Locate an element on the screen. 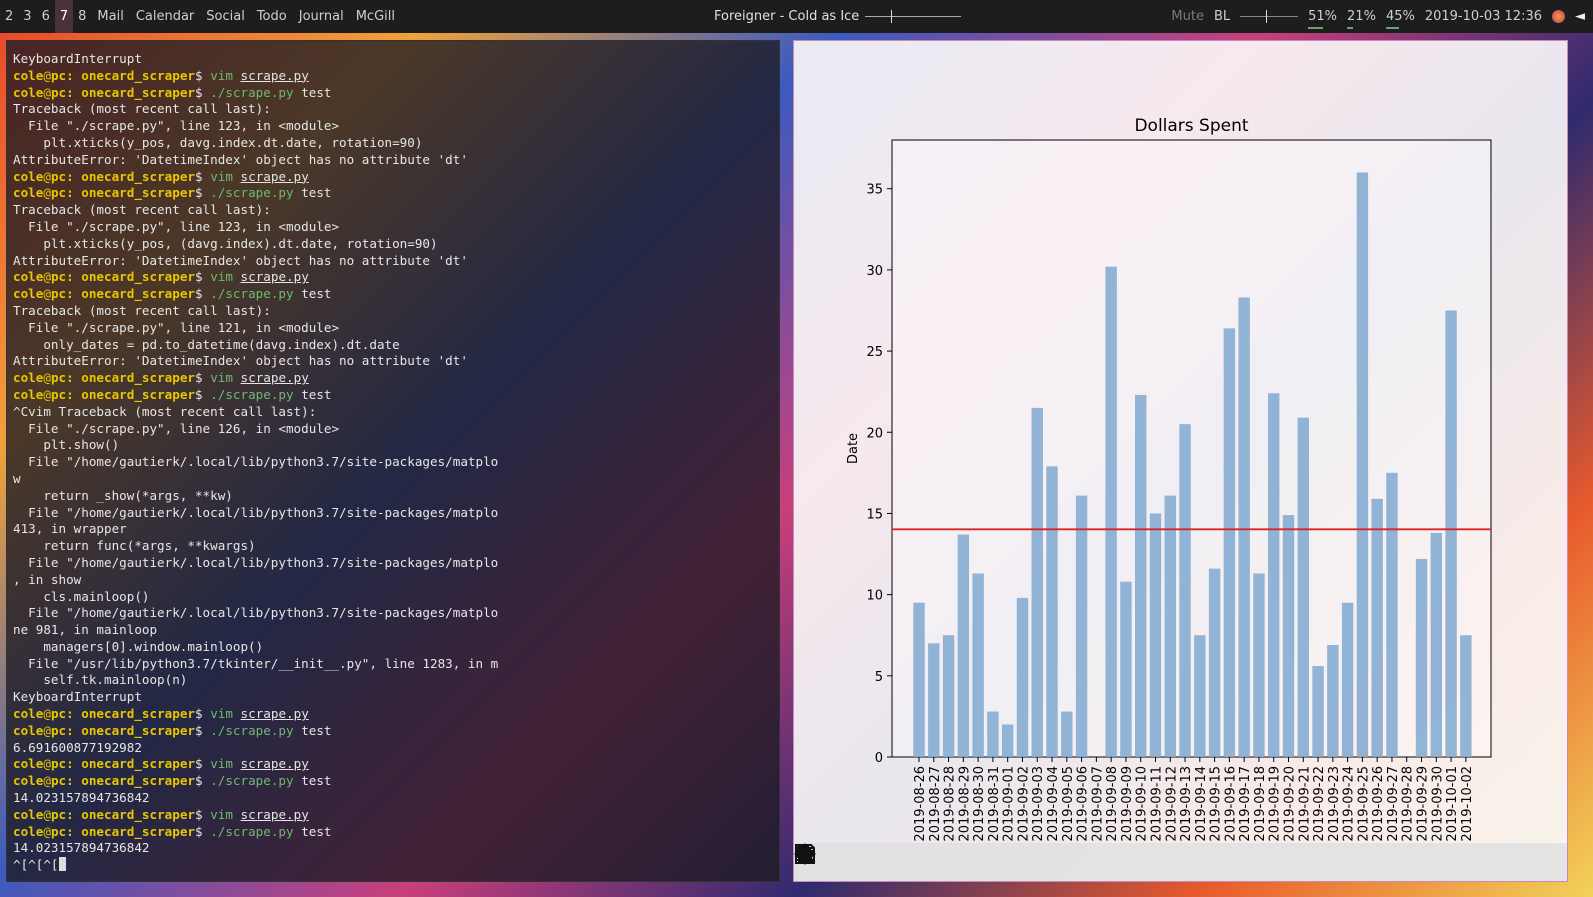 The height and width of the screenshot is (897, 1593). terminal-output-line: Traceback (most recent call last): is located at coordinates (142, 310).